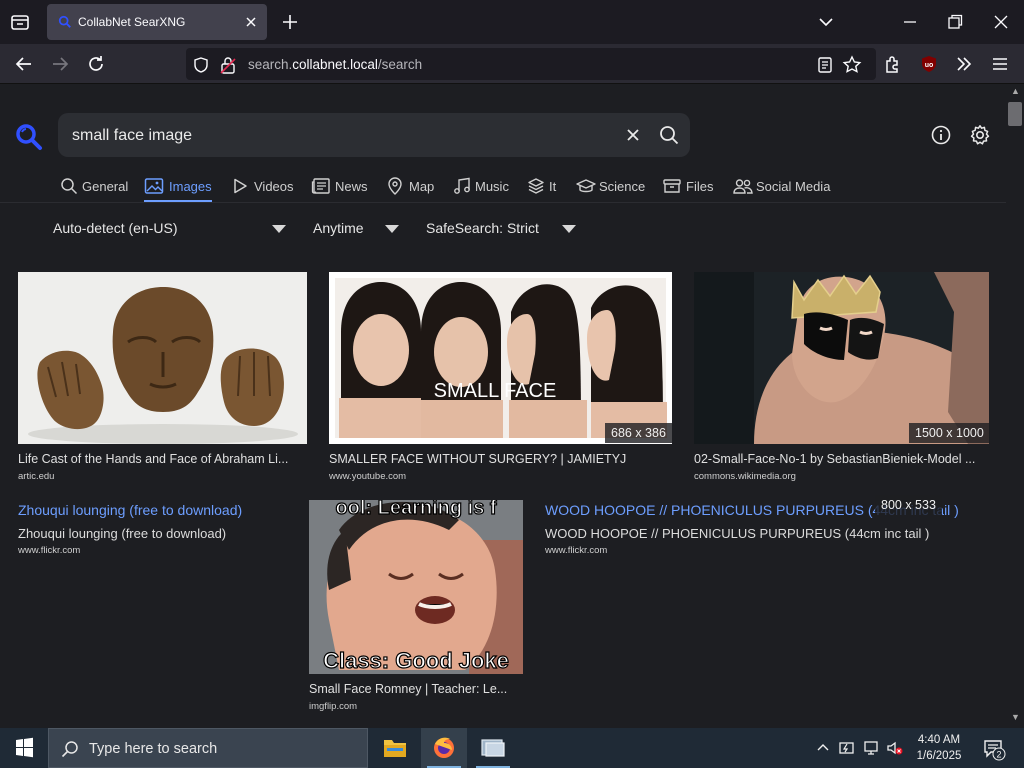 The height and width of the screenshot is (768, 1024). Describe the element at coordinates (939, 756) in the screenshot. I see `clock-date: 1/6/2025` at that location.